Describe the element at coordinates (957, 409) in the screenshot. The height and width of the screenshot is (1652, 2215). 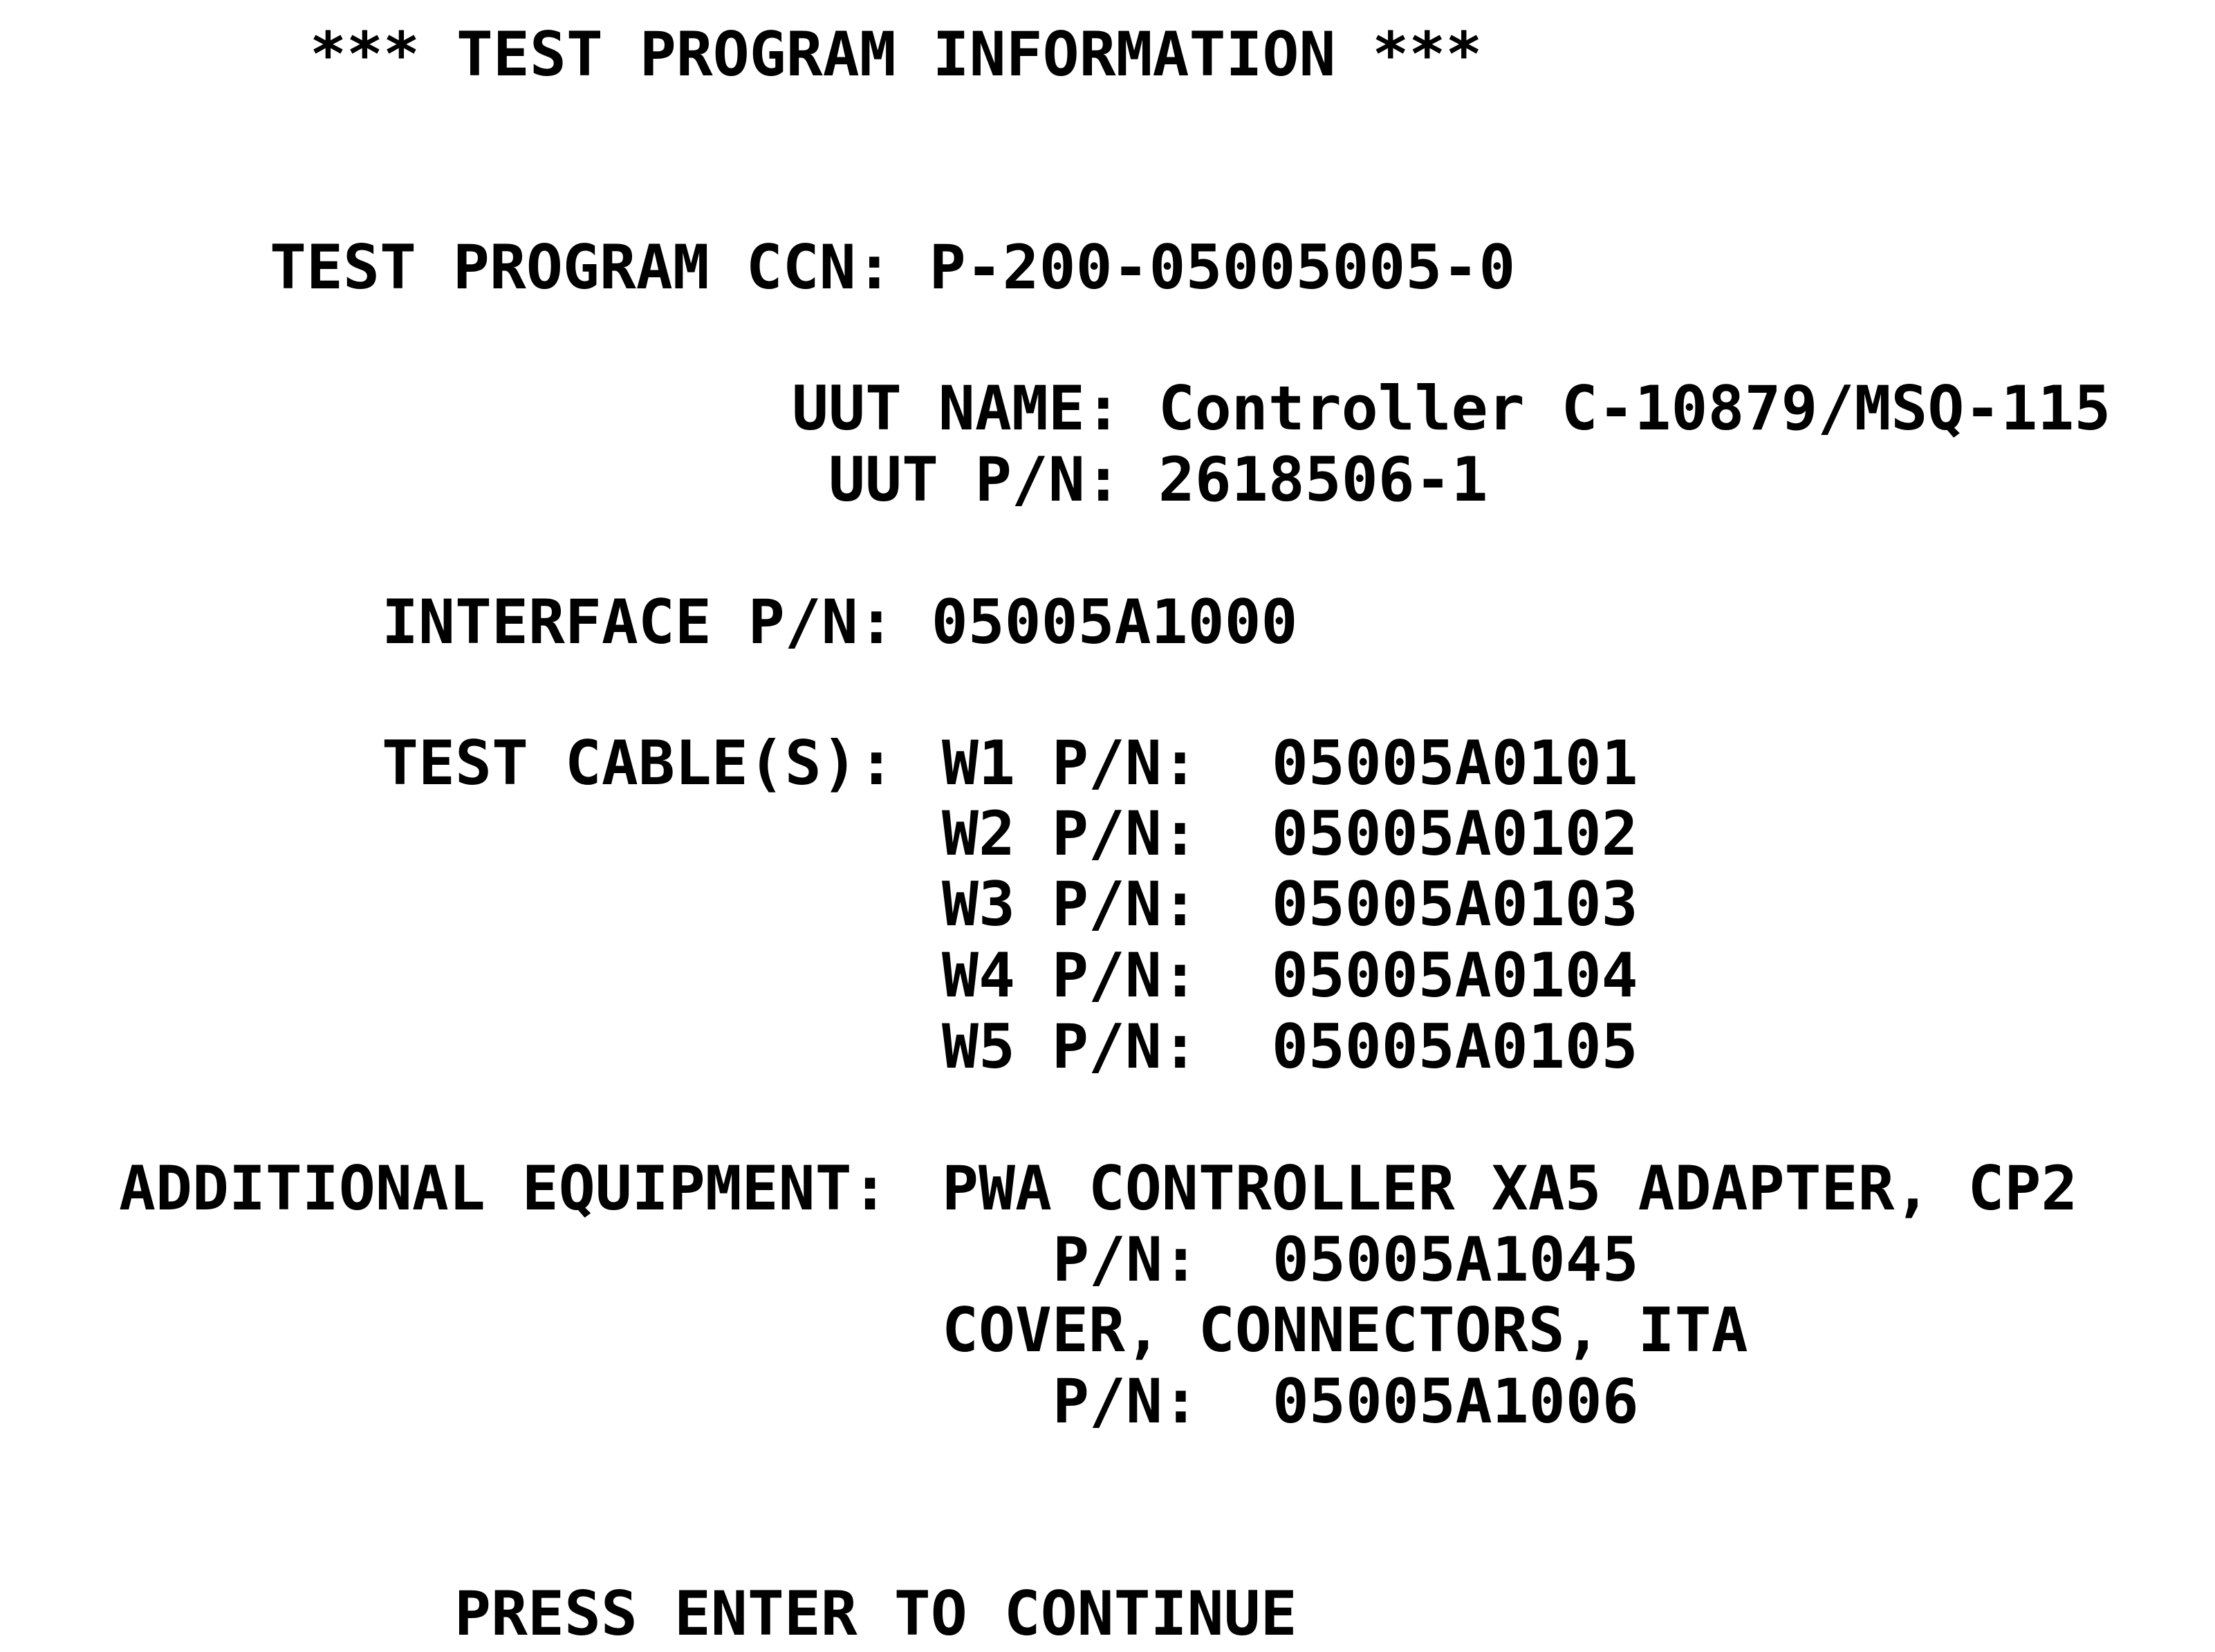
I see `uut-name-label: UUT NAME:` at that location.